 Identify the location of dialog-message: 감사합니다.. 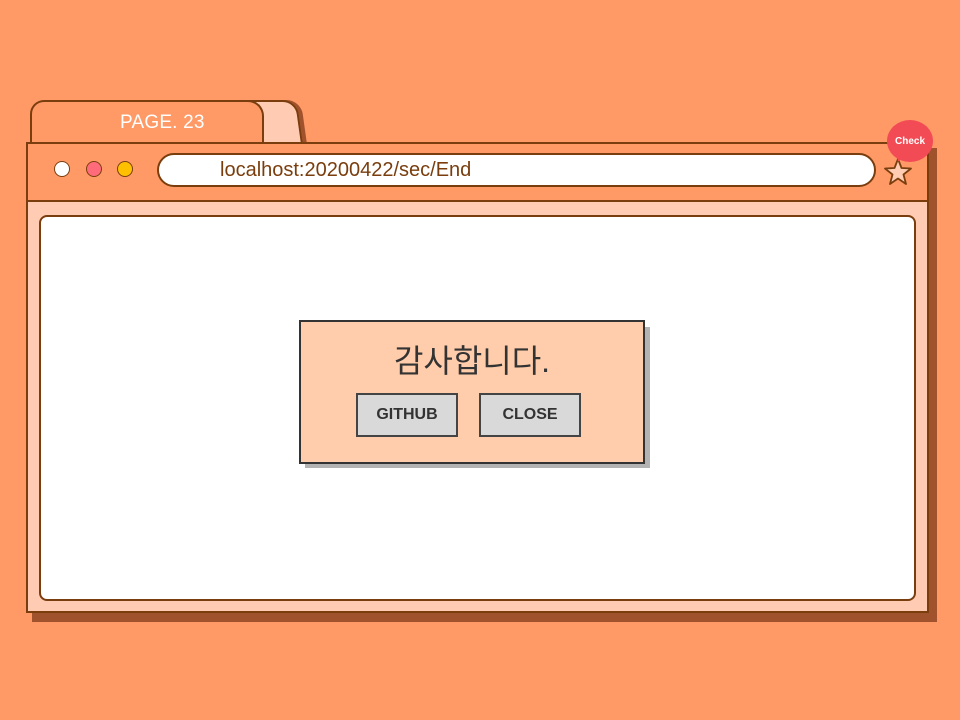
(472, 361).